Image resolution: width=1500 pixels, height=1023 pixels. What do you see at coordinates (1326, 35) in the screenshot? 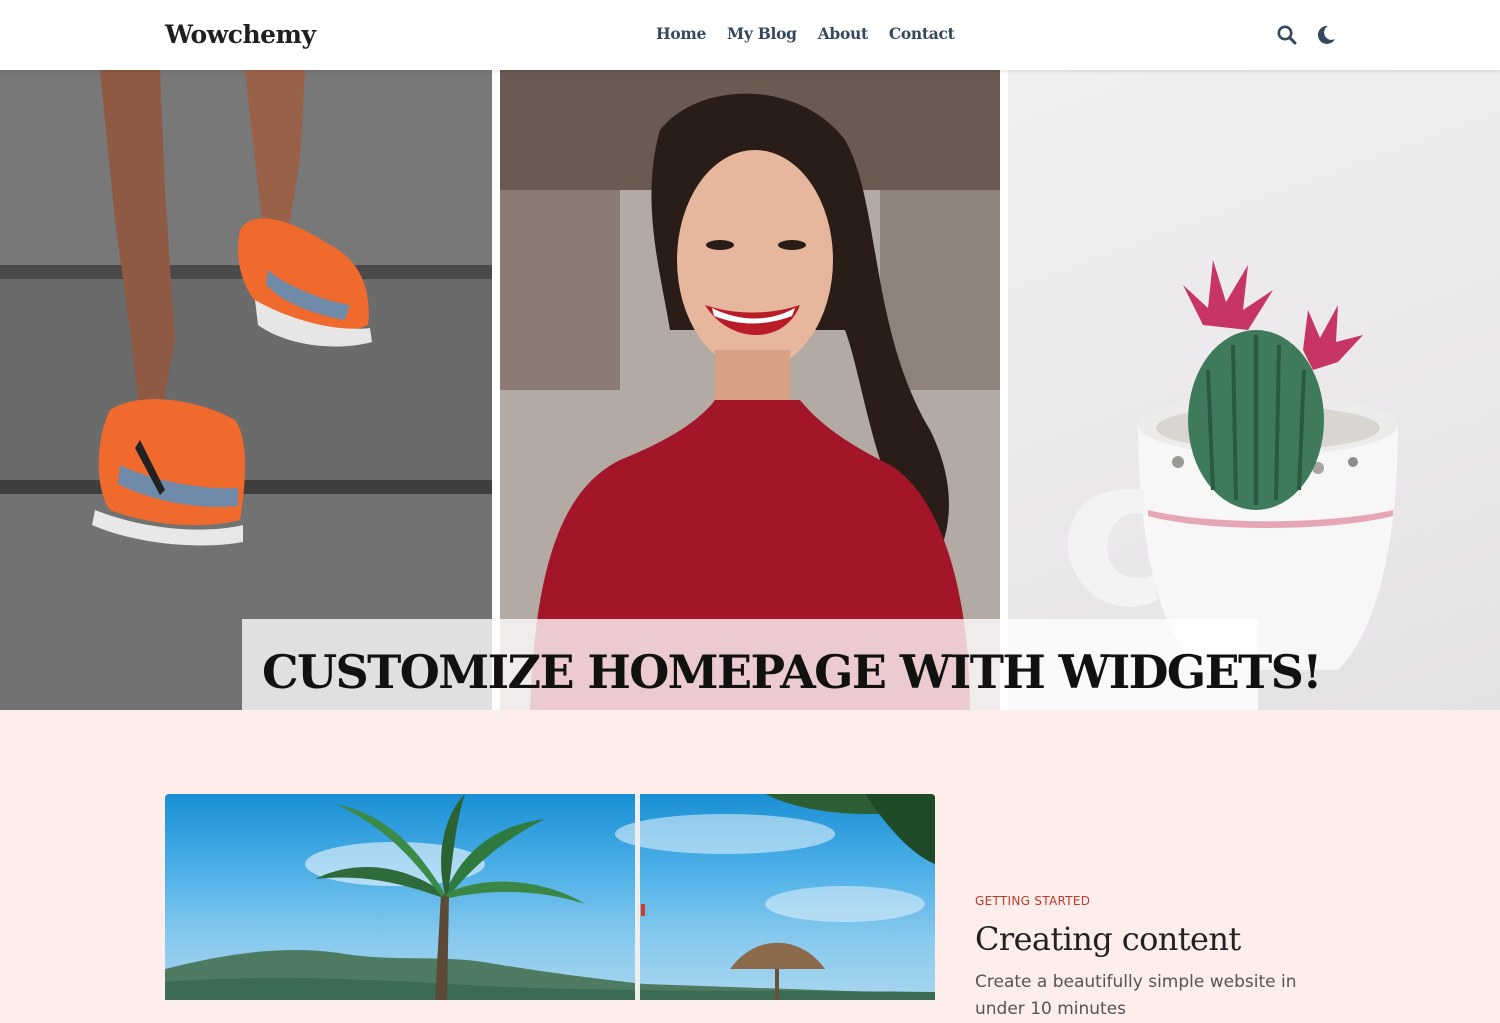
I see `moon-icon` at bounding box center [1326, 35].